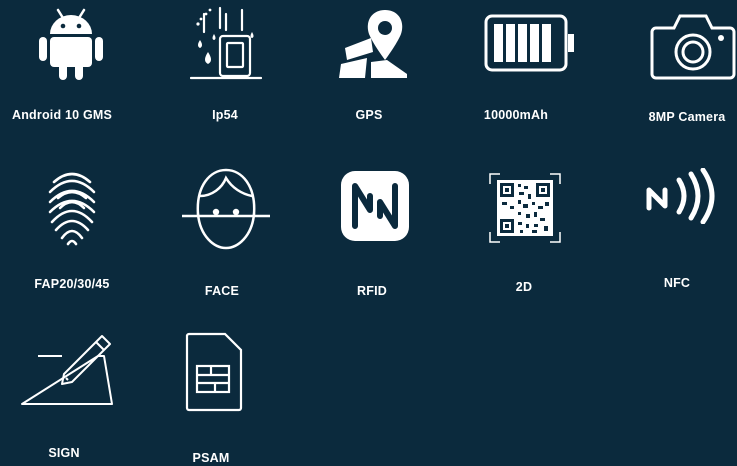  I want to click on feature-label-gps: GPS, so click(369, 115).